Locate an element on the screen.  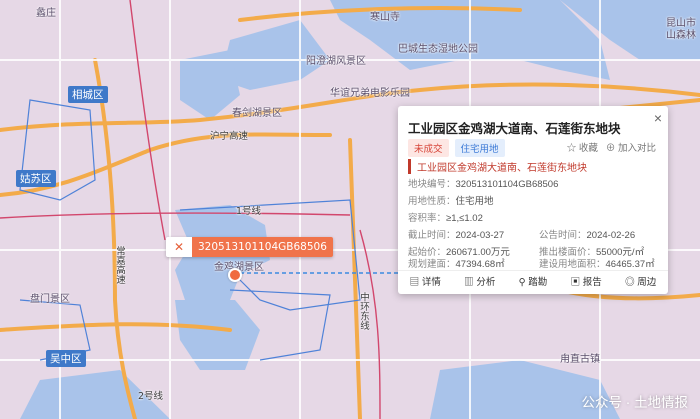
field-site-area: 建设用地面积：46465.37㎡ is located at coordinates (597, 264).